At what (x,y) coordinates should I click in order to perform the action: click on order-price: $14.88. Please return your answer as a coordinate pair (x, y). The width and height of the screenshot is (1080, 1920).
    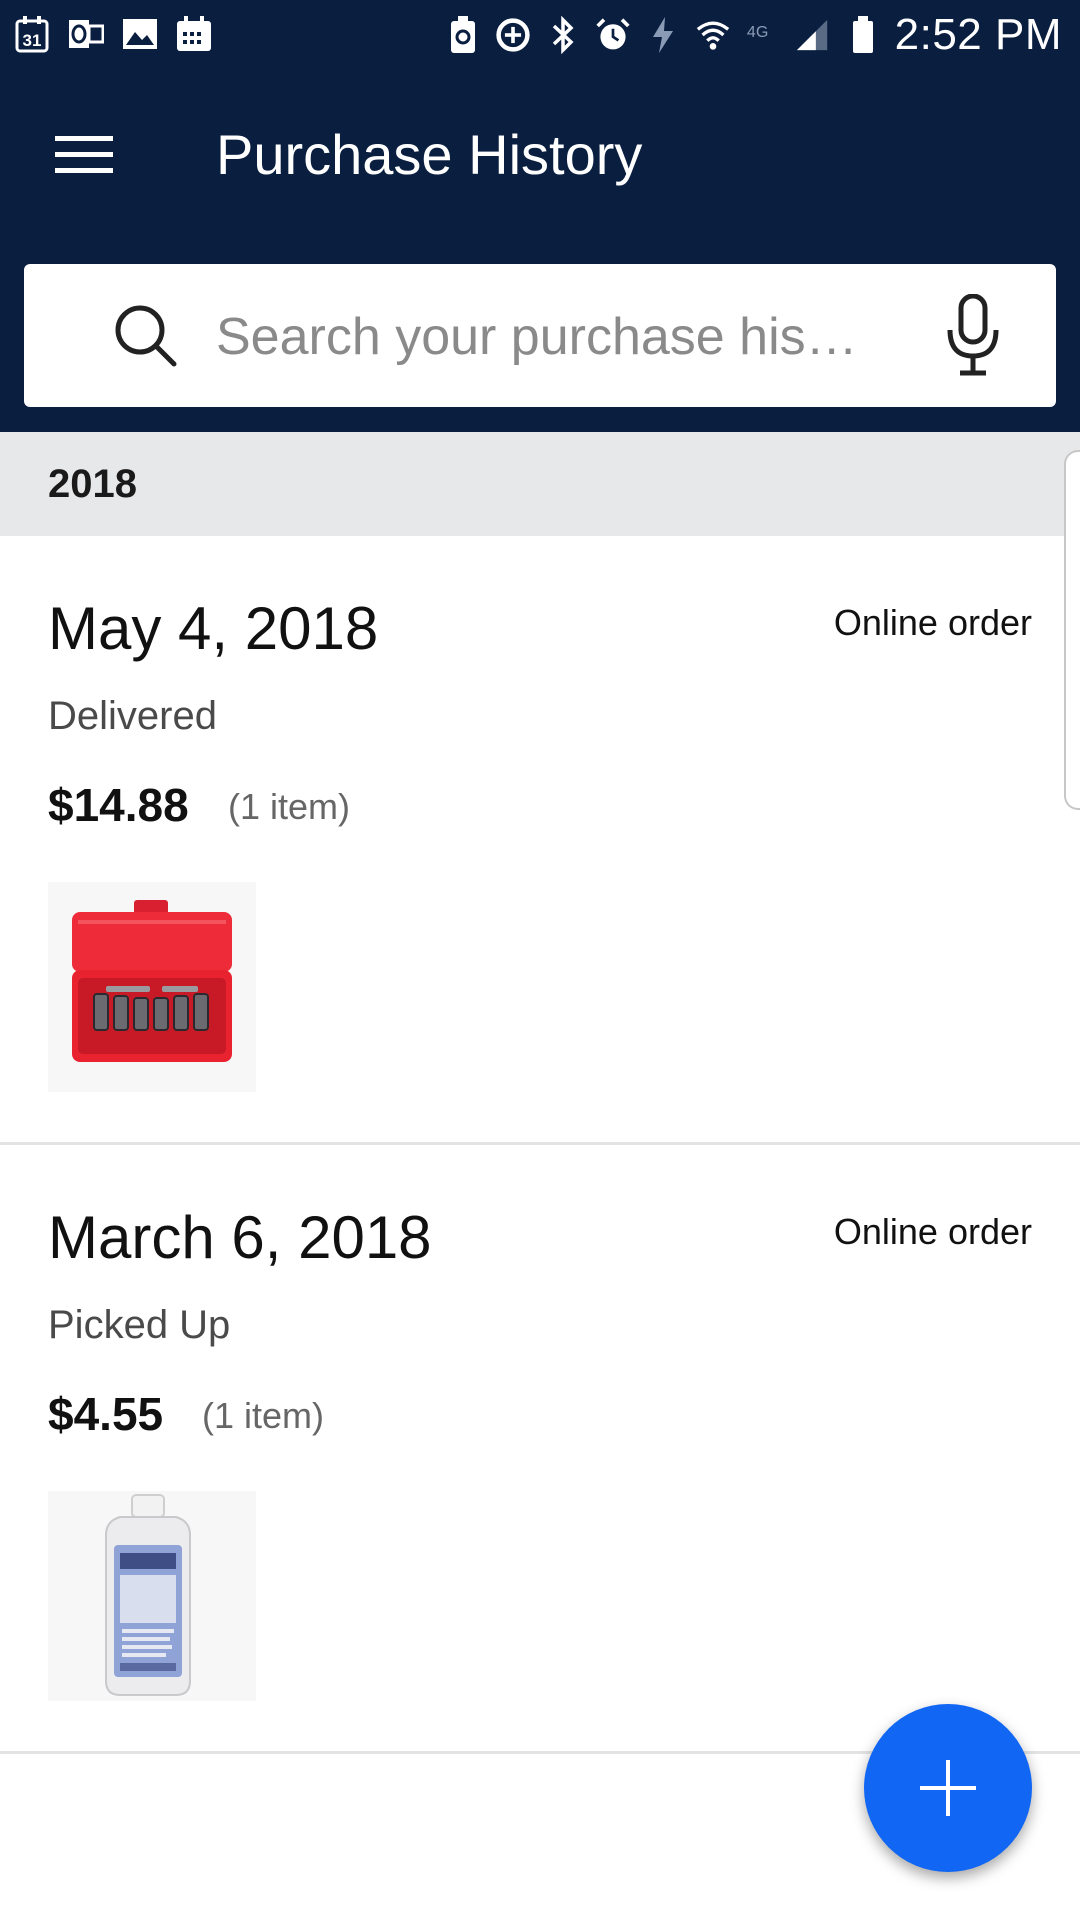
    Looking at the image, I should click on (118, 805).